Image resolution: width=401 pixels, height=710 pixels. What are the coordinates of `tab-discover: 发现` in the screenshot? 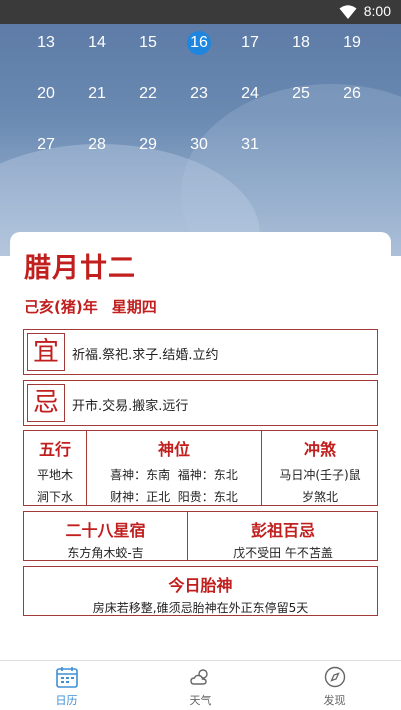 It's located at (334, 685).